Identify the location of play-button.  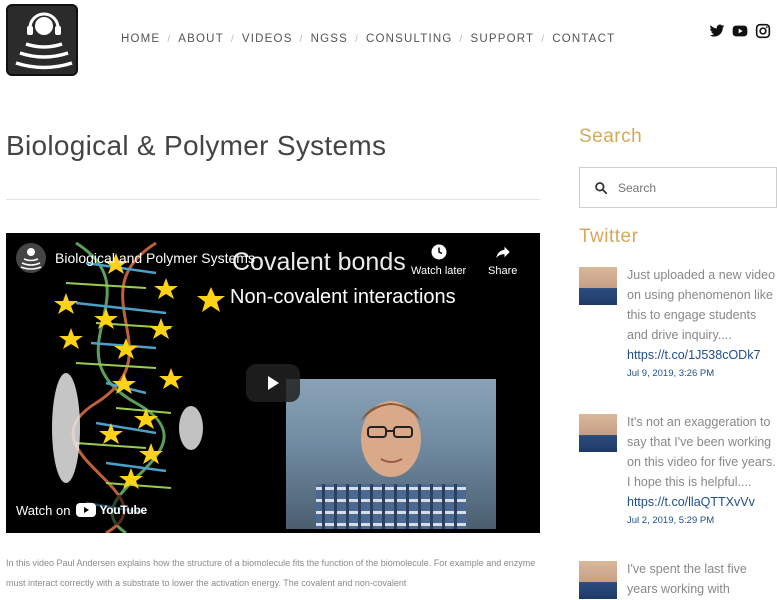
(273, 383).